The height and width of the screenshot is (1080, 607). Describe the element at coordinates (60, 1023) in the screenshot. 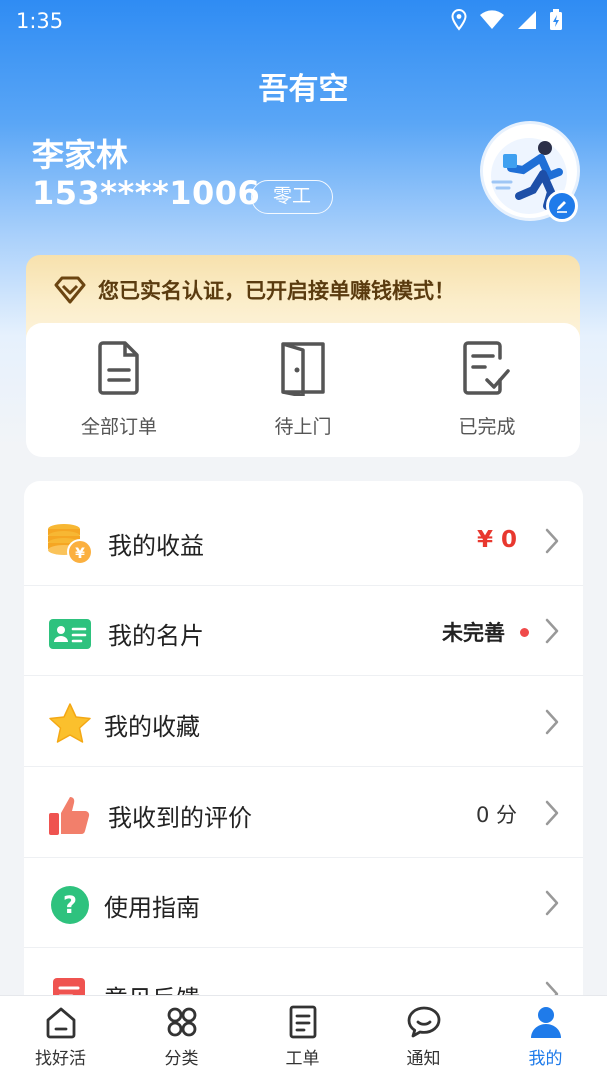

I see `home-icon` at that location.